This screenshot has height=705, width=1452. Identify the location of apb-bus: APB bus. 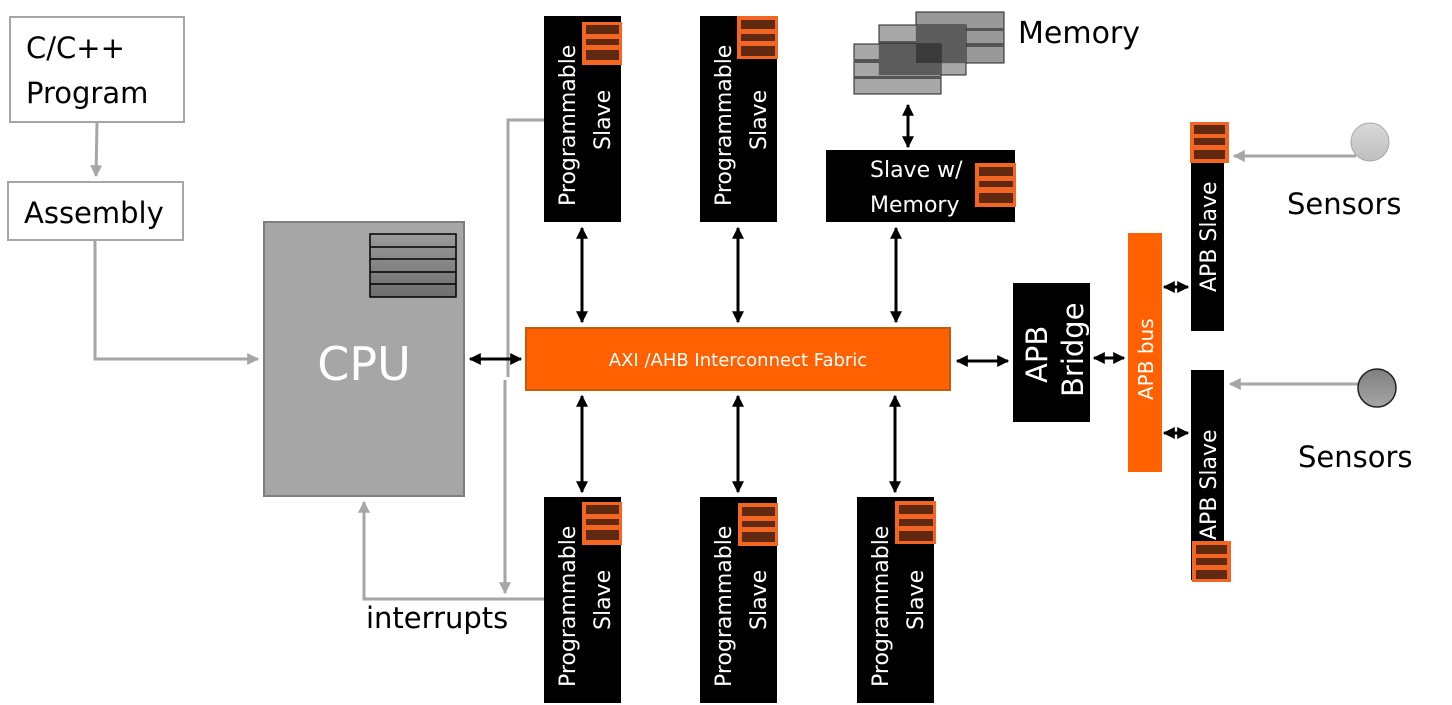
(1145, 352).